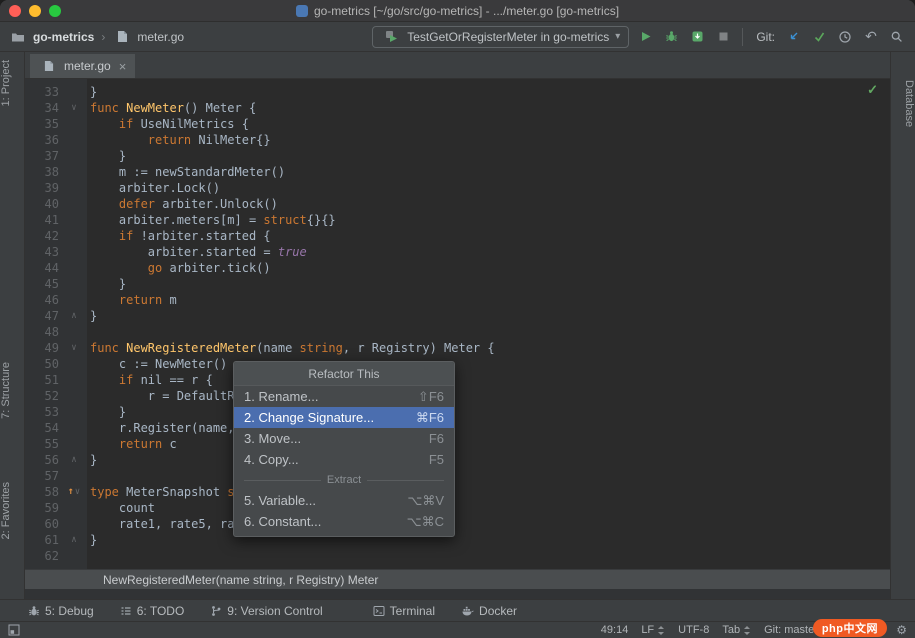 This screenshot has height=638, width=915. What do you see at coordinates (51, 188) in the screenshot?
I see `line-number: 39` at bounding box center [51, 188].